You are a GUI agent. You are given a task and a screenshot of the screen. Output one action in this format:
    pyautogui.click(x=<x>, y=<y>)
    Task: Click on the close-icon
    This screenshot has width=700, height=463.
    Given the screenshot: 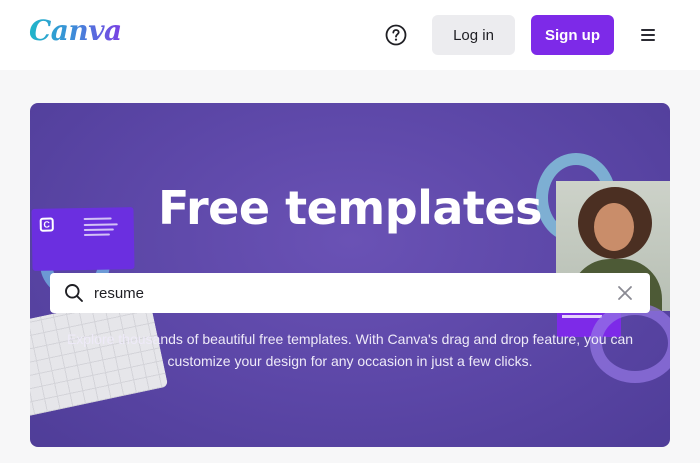 What is the action you would take?
    pyautogui.click(x=625, y=293)
    